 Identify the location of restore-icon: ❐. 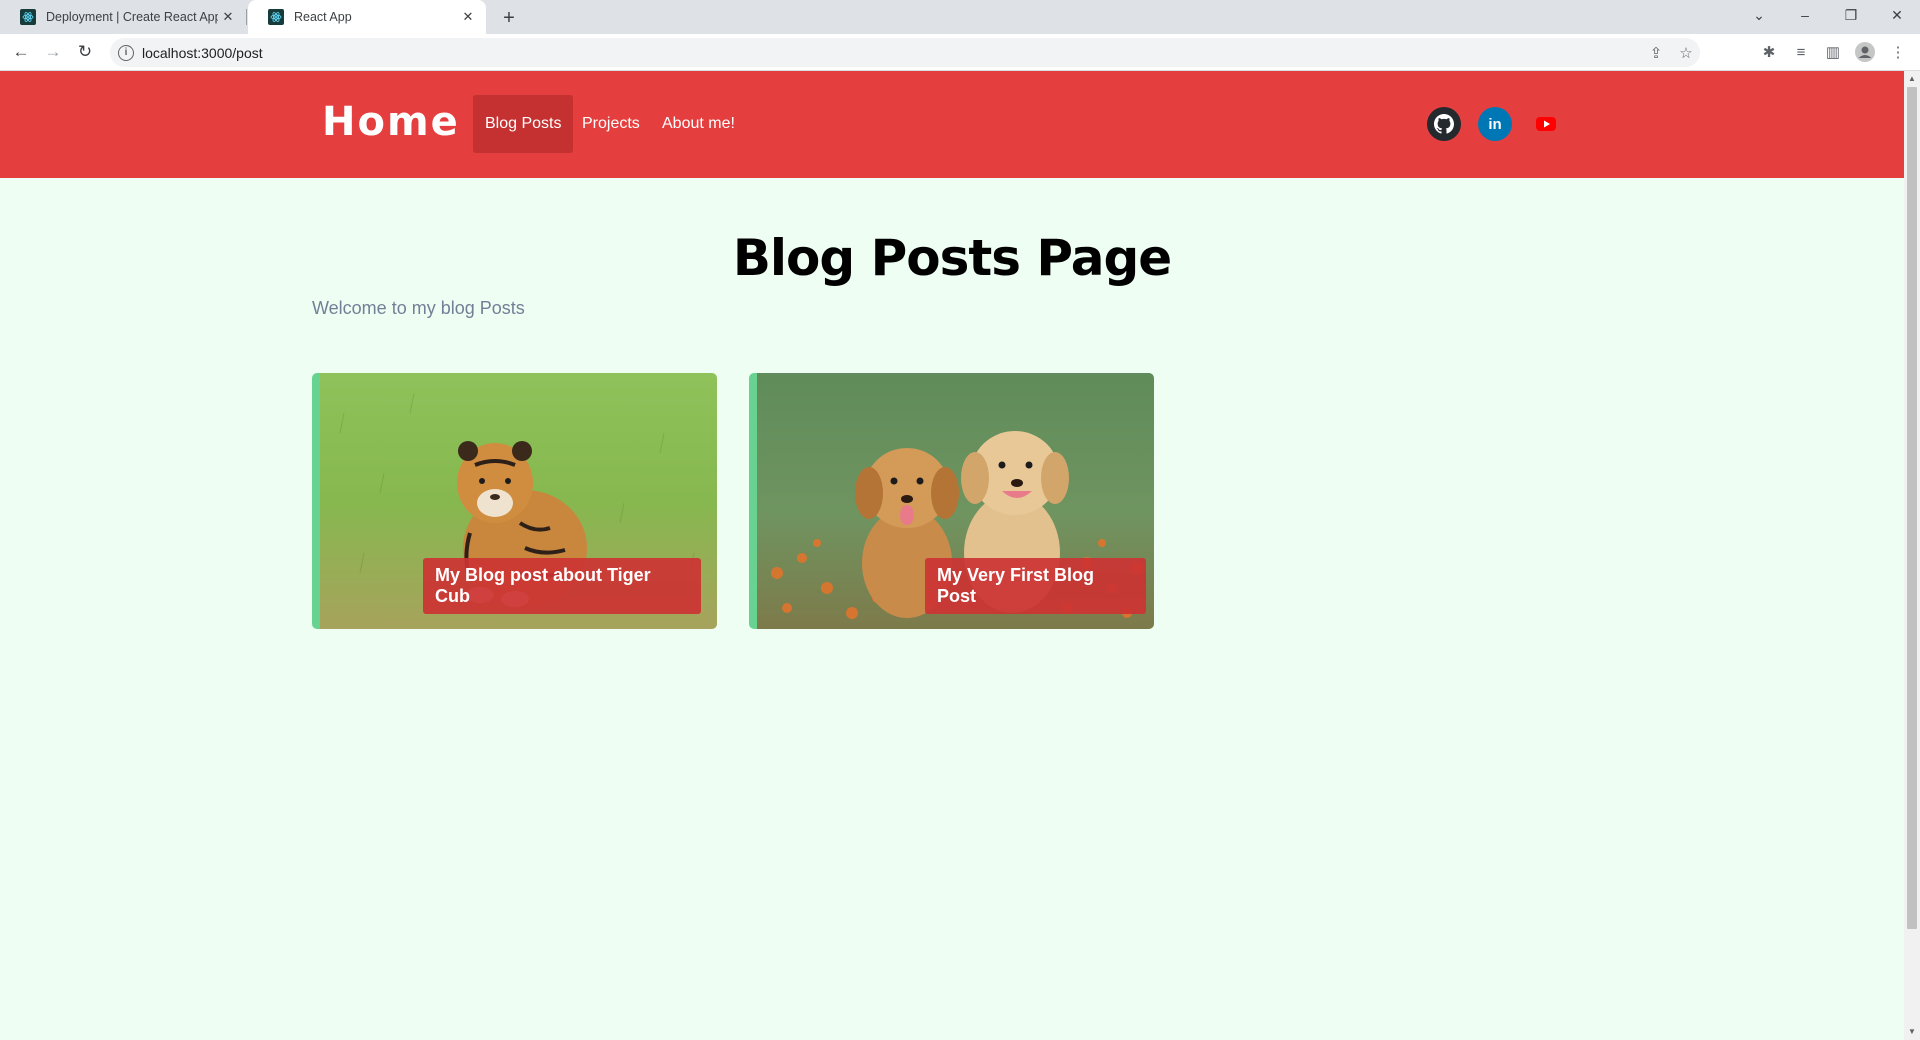
(1851, 15).